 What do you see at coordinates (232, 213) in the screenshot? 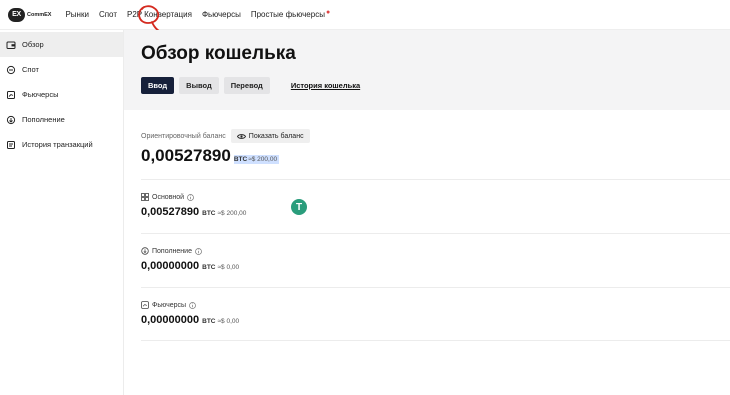
I see `account-usd: ≈$ 200,00` at bounding box center [232, 213].